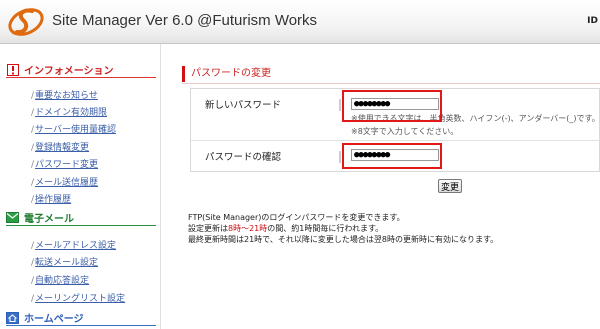 The height and width of the screenshot is (329, 600). Describe the element at coordinates (243, 157) in the screenshot. I see `confirm-password-label: パスワードの確認` at that location.